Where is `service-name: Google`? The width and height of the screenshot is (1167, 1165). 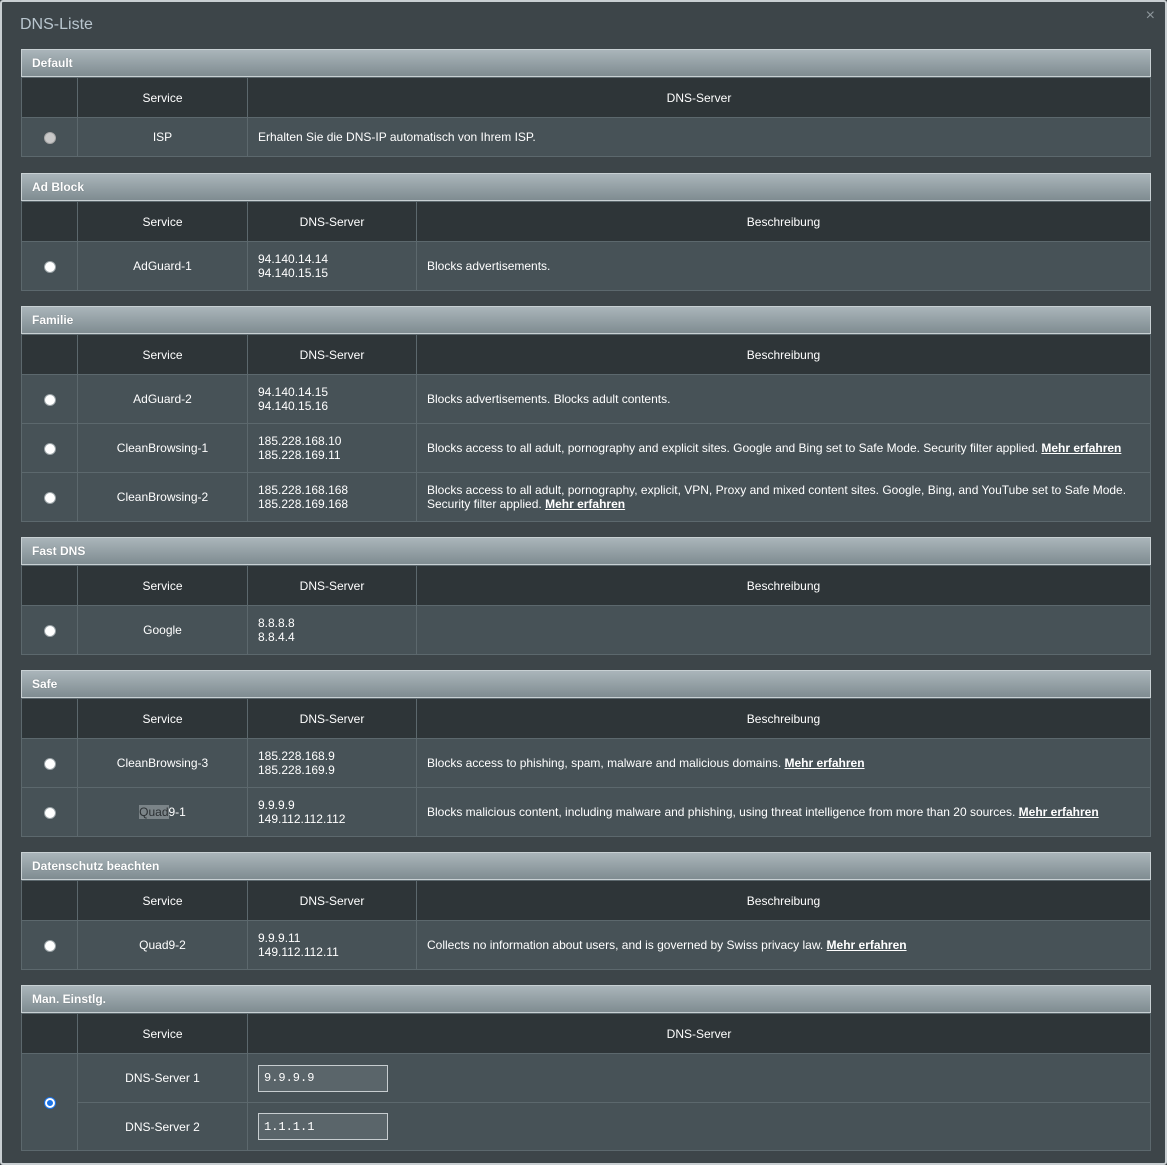 service-name: Google is located at coordinates (162, 630).